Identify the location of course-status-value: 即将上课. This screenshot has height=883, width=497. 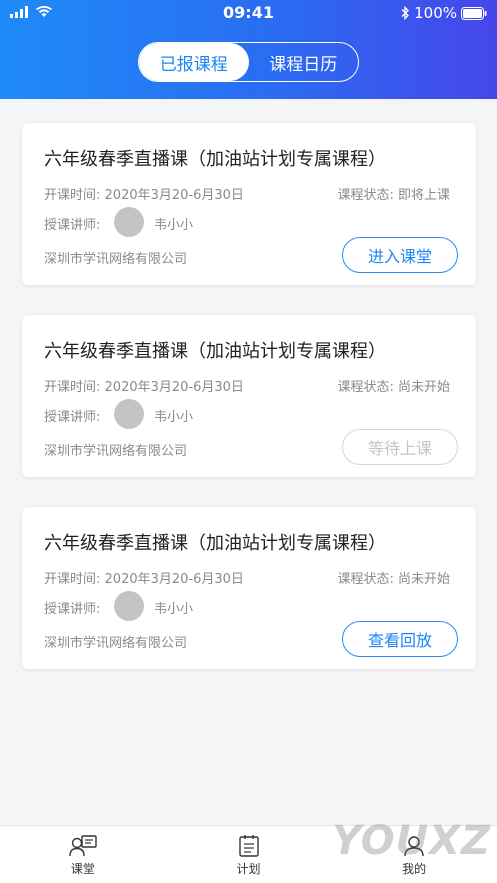
(423, 195).